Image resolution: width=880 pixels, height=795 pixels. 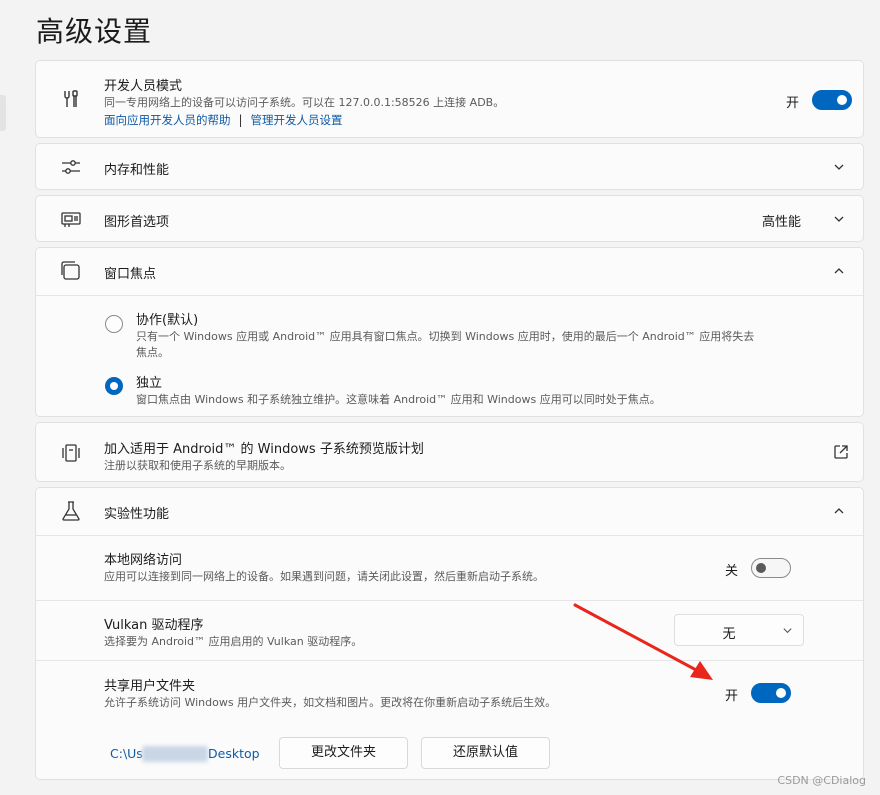 I want to click on developer-mode-toggle, so click(x=832, y=100).